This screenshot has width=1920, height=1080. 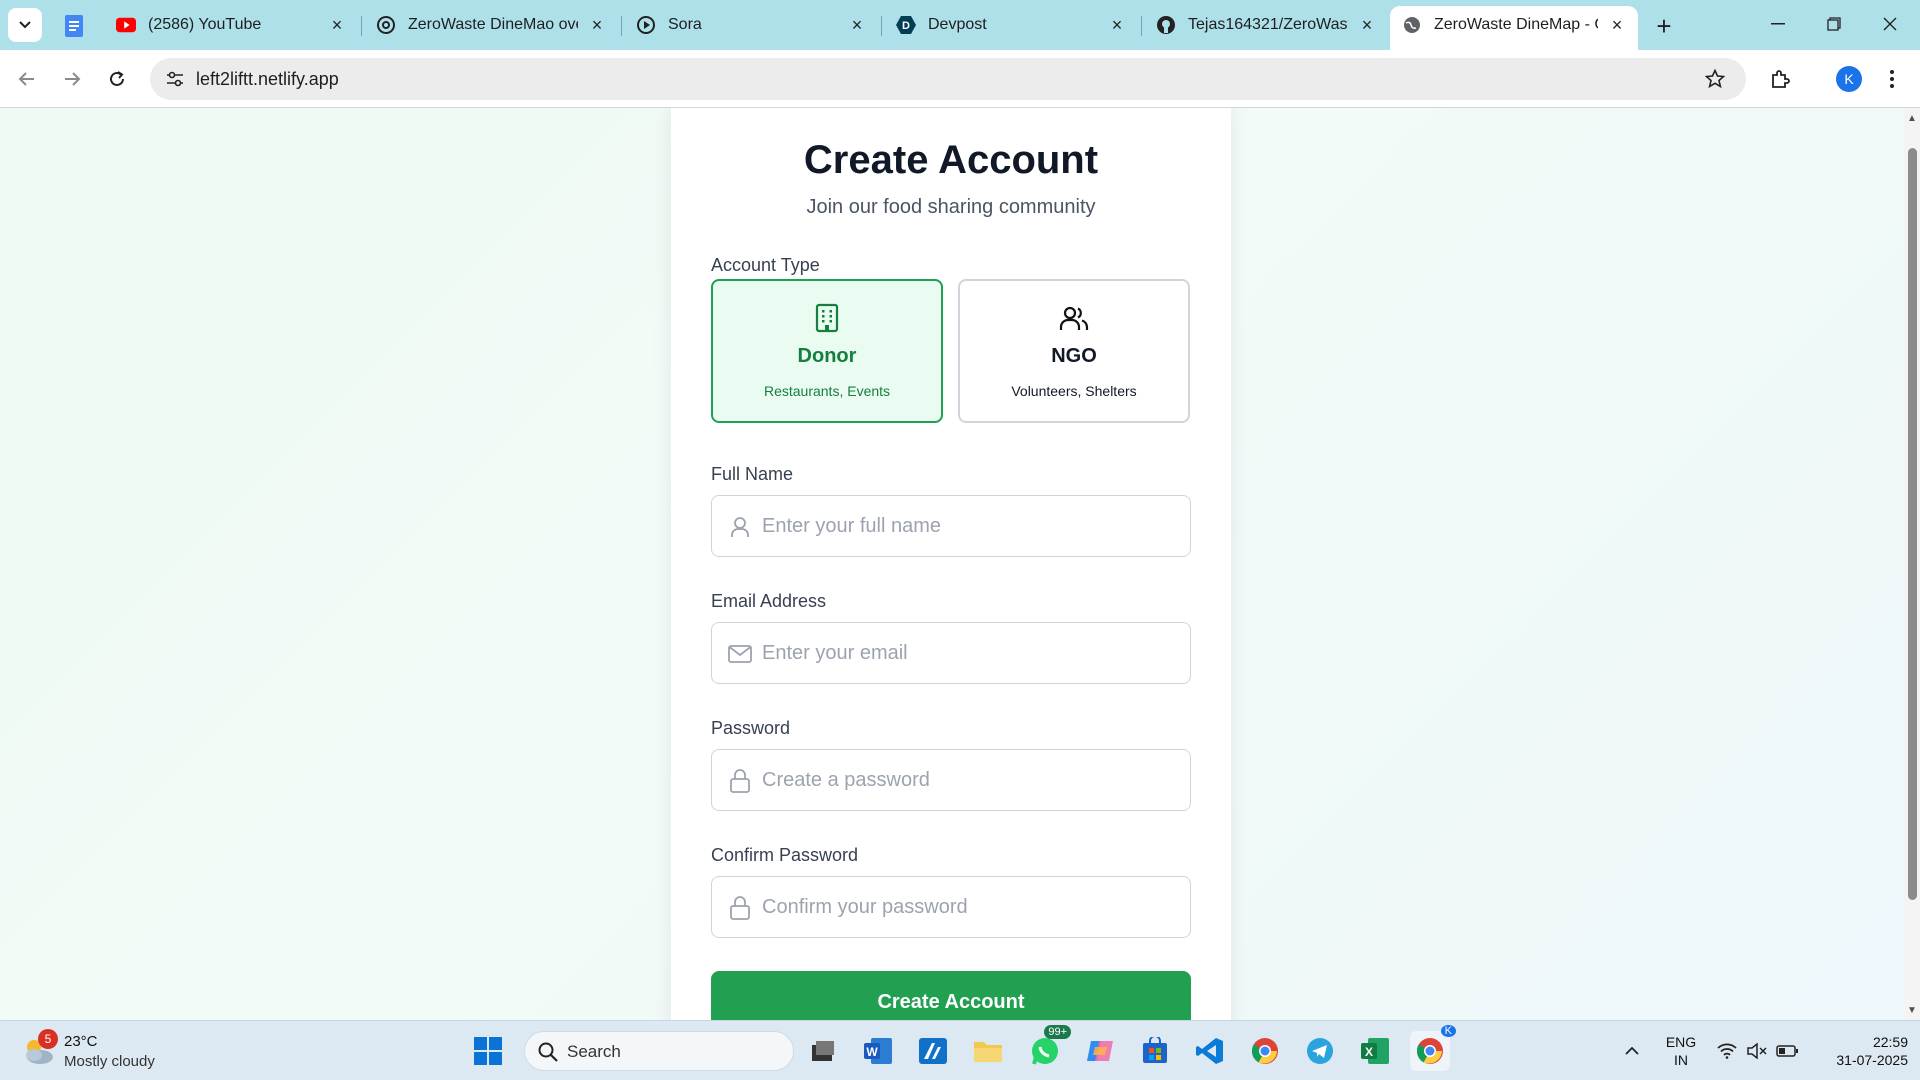 I want to click on site-info-button, so click(x=175, y=79).